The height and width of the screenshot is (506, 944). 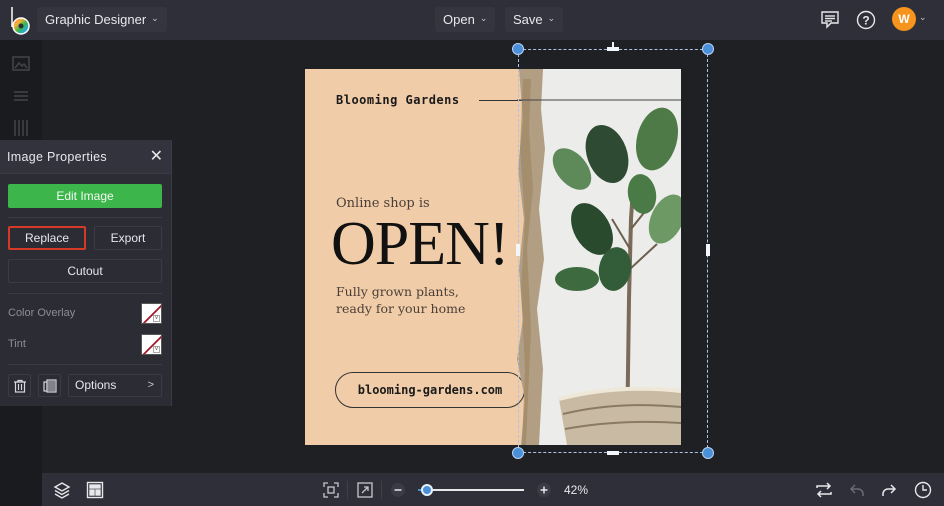 I want to click on replace-button: Replace, so click(x=47, y=238).